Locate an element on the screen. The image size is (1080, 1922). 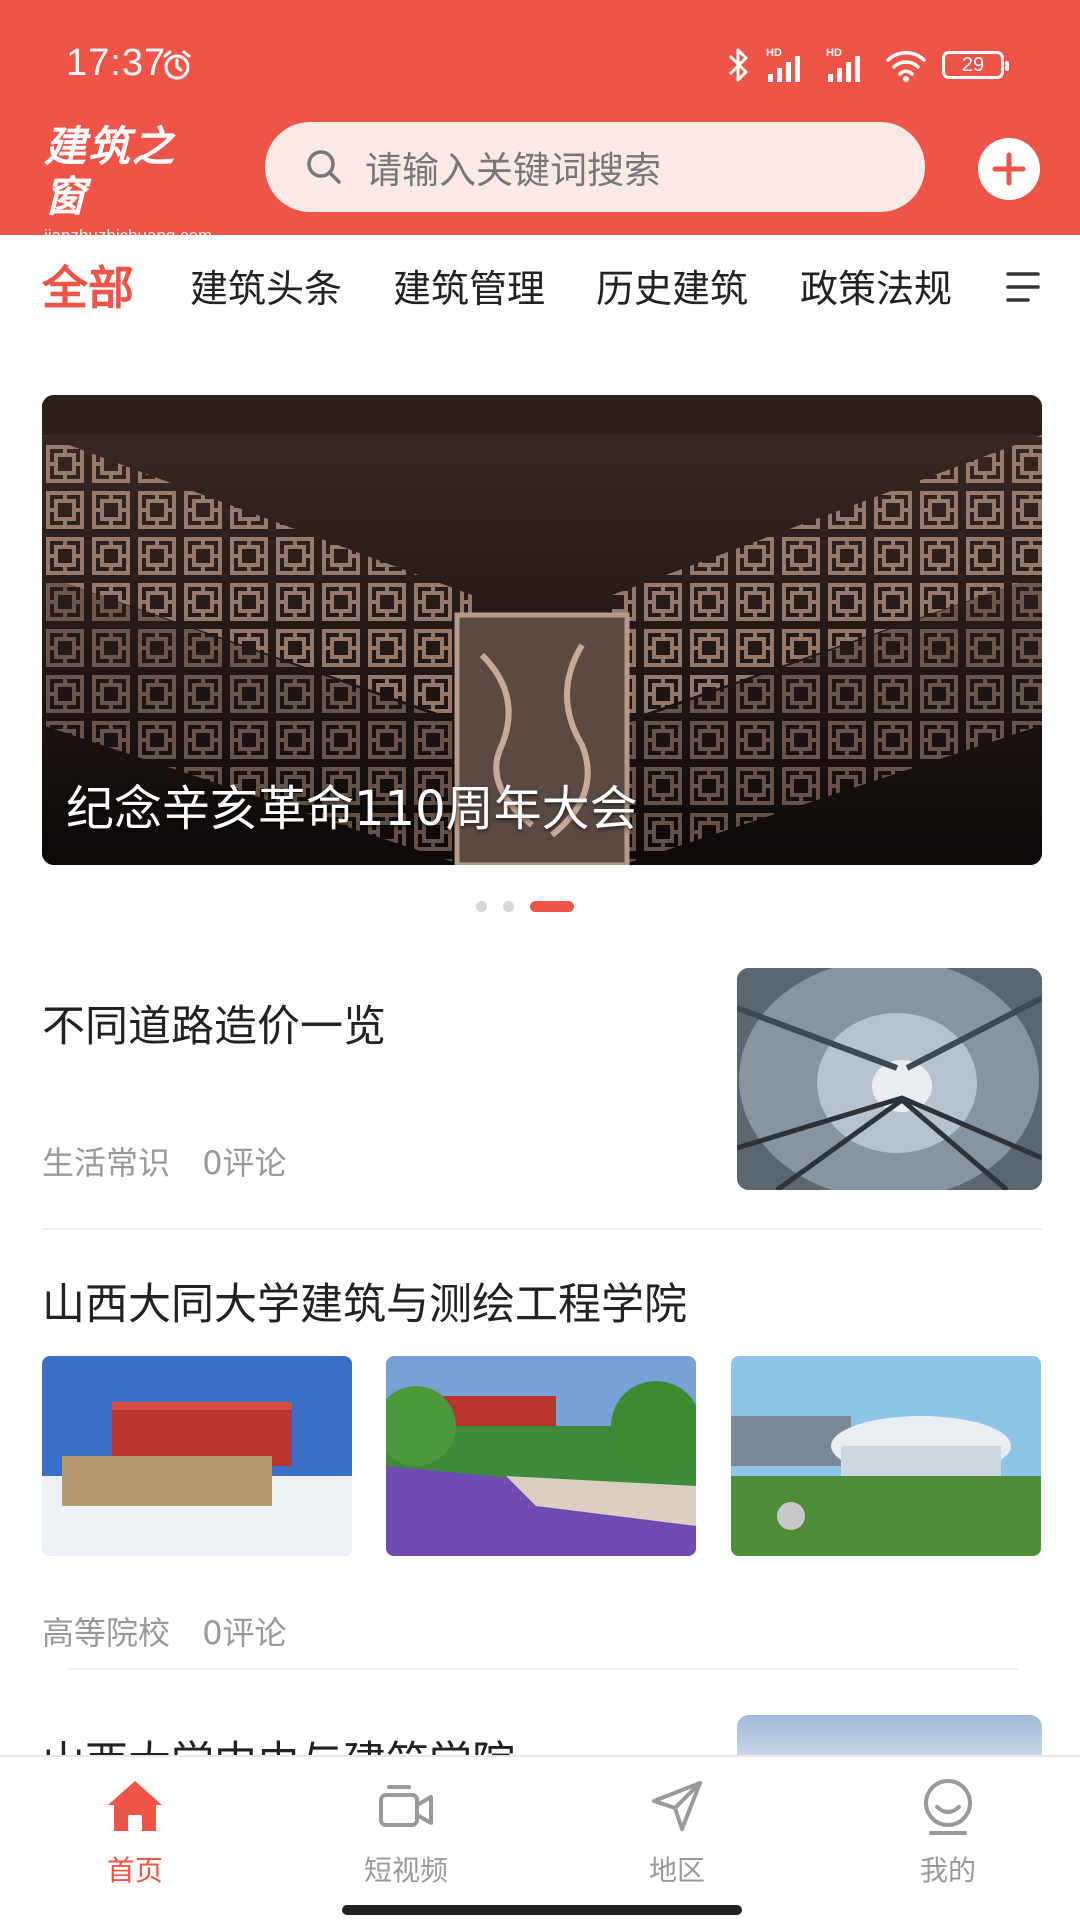
tunnel-image is located at coordinates (889, 1079).